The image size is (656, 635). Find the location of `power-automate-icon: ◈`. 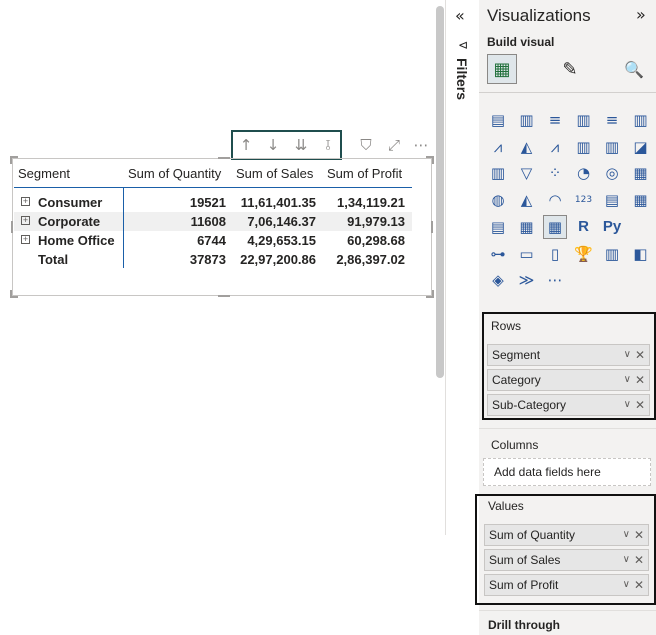

power-automate-icon: ◈ is located at coordinates (498, 280).